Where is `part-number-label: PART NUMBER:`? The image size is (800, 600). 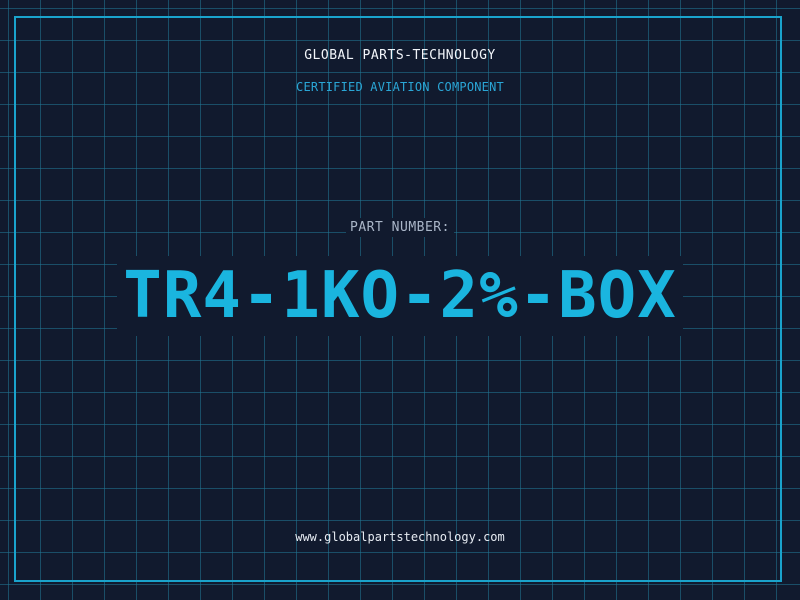
part-number-label: PART NUMBER: is located at coordinates (400, 227).